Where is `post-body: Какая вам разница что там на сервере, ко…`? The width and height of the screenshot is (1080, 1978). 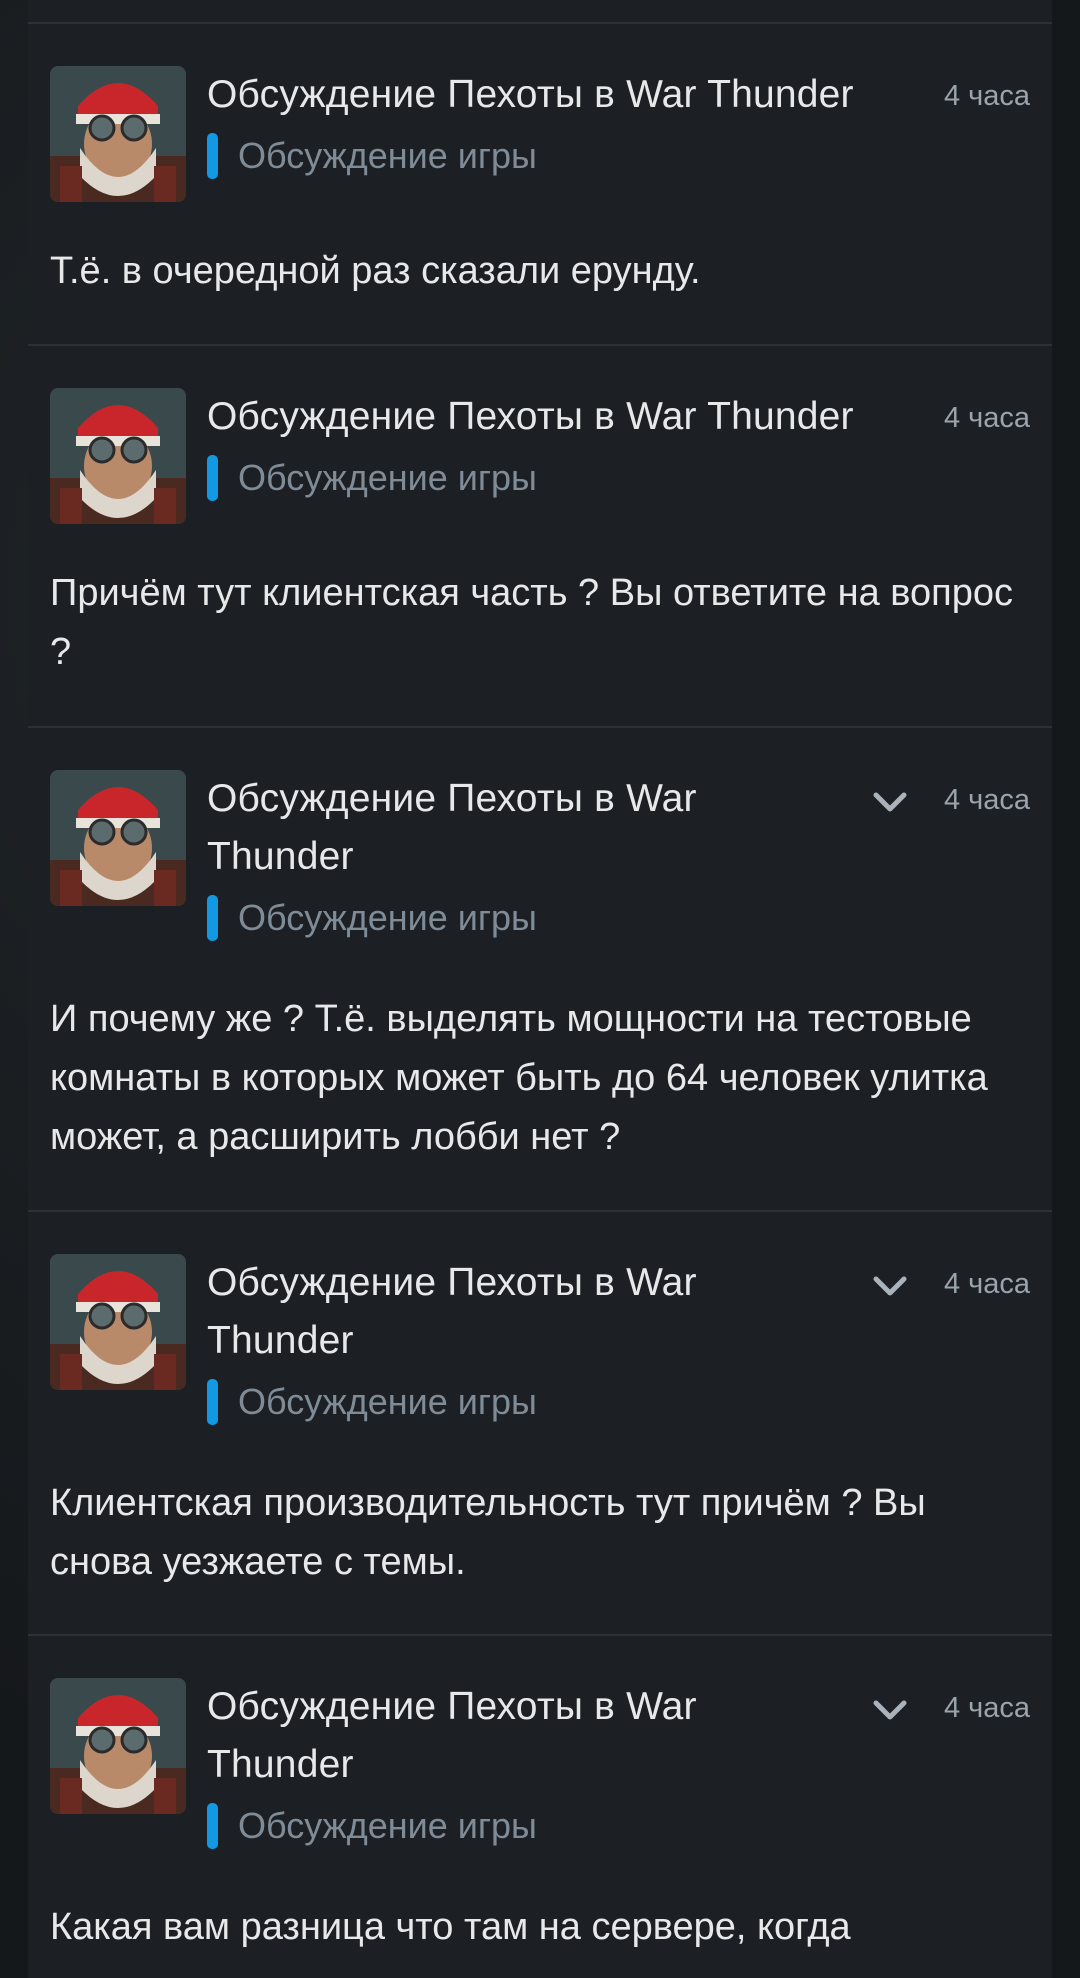 post-body: Какая вам разница что там на сервере, ко… is located at coordinates (450, 1927).